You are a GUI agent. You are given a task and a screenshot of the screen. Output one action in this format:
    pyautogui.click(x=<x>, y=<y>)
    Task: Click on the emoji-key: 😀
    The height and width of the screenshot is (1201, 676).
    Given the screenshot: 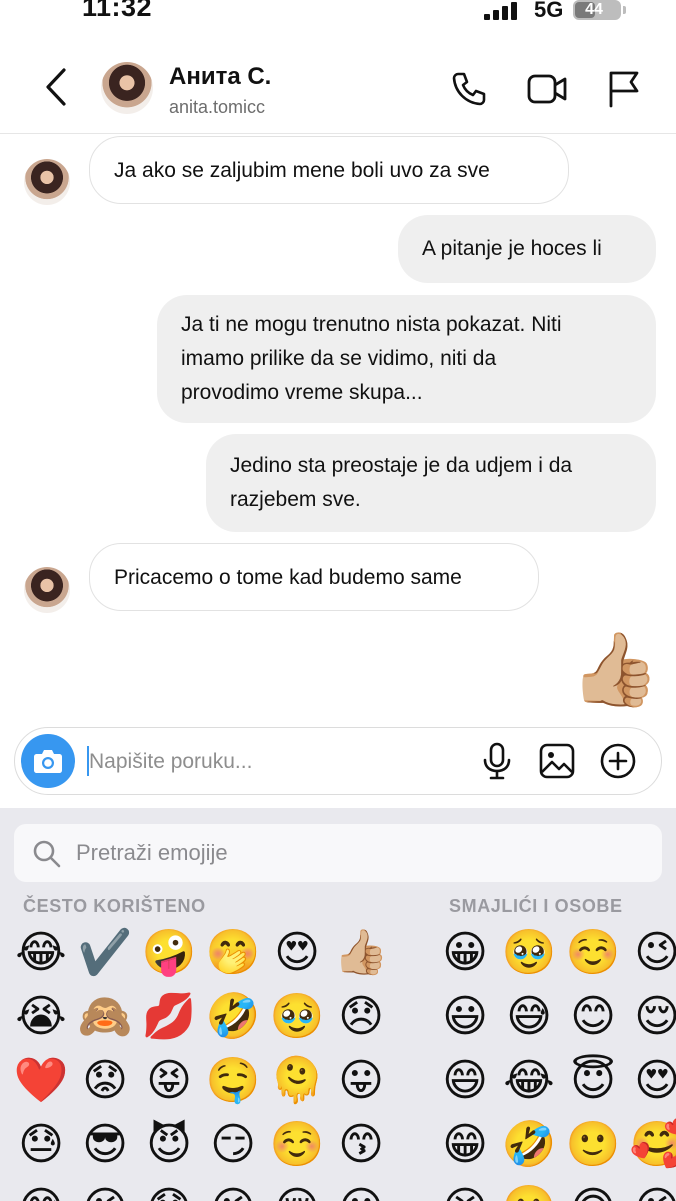 What is the action you would take?
    pyautogui.click(x=465, y=953)
    